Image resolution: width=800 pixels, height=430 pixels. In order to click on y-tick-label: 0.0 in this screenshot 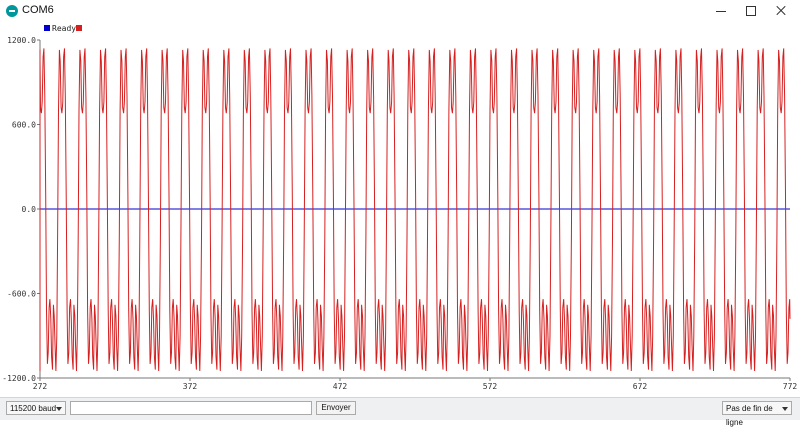, I will do `click(29, 209)`.